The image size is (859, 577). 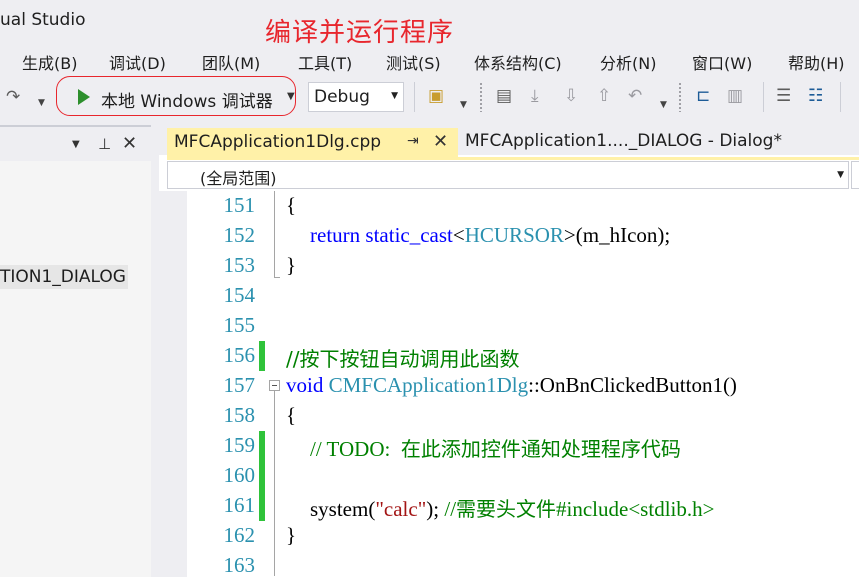 I want to click on tree-item-dialog: TION1_DIALOG, so click(x=64, y=277).